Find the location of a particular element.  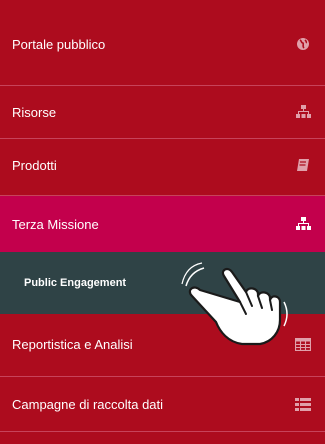

table-icon is located at coordinates (303, 344).